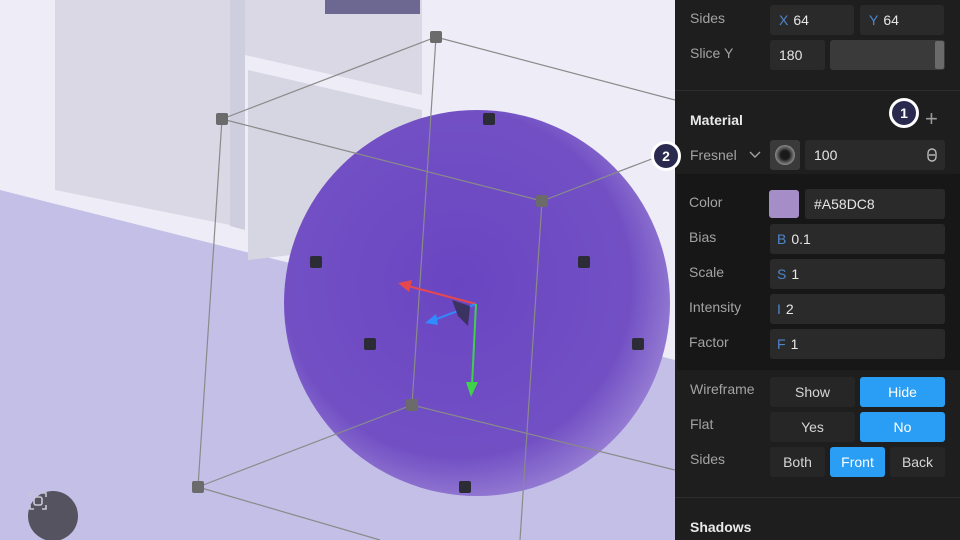 Image resolution: width=960 pixels, height=540 pixels. What do you see at coordinates (791, 55) in the screenshot?
I see `slice-y-value: 180` at bounding box center [791, 55].